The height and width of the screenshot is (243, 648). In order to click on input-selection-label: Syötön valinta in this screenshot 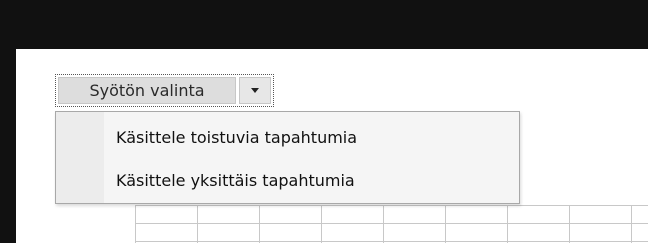, I will do `click(147, 90)`.